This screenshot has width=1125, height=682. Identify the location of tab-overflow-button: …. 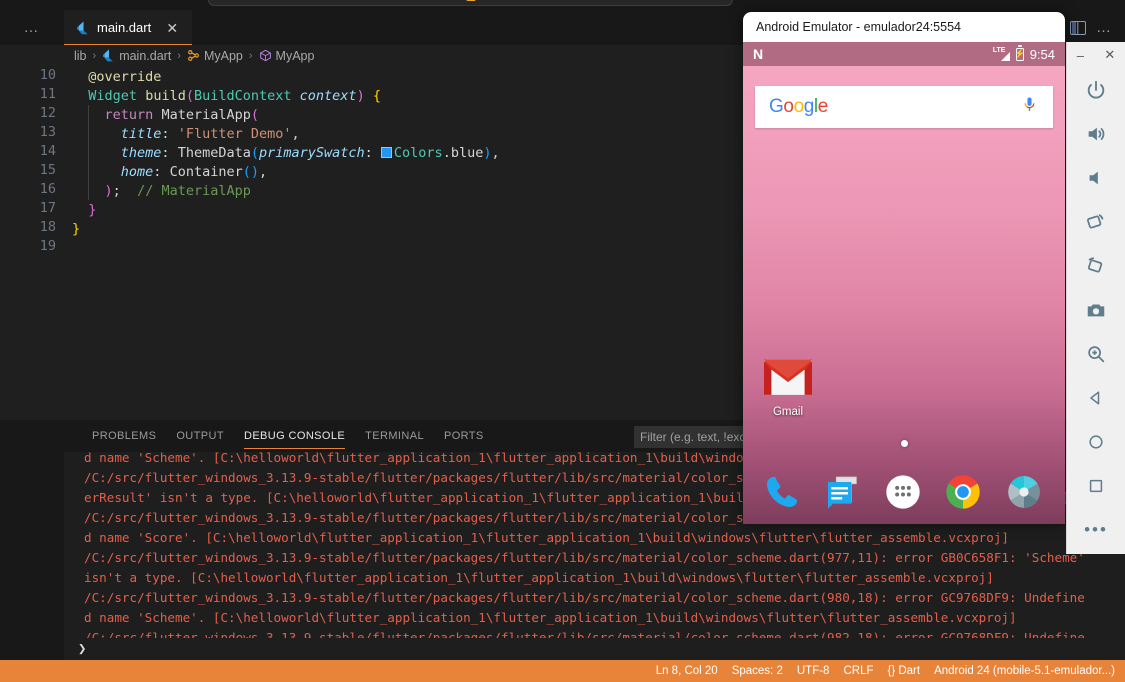
(32, 27).